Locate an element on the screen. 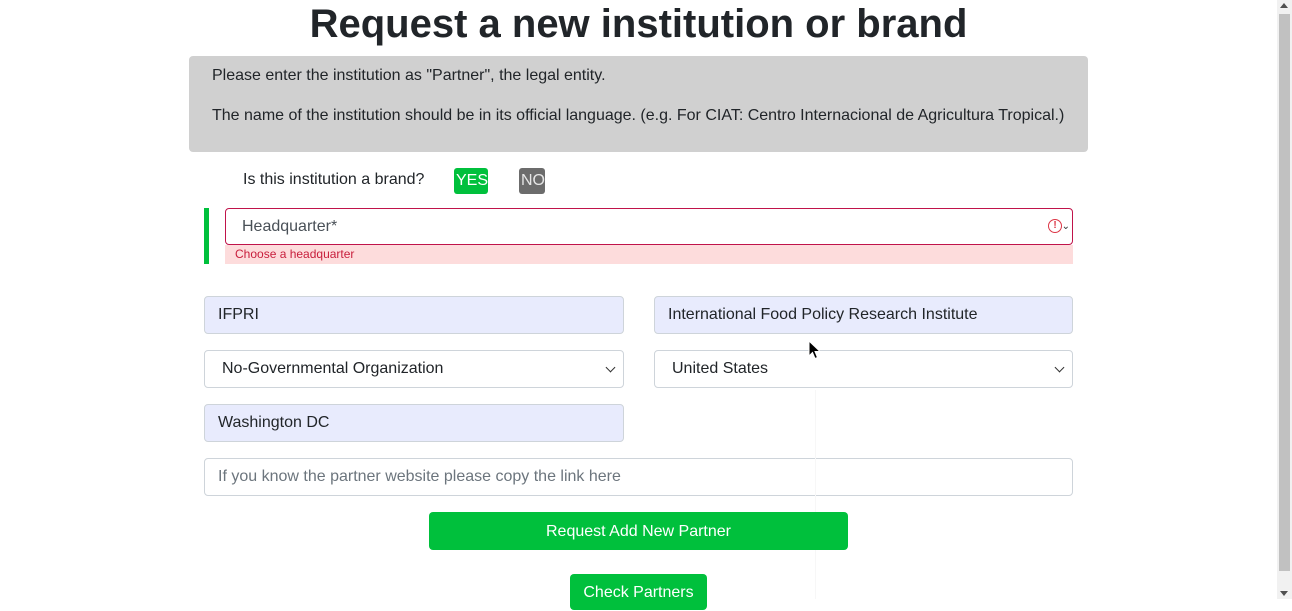 The width and height of the screenshot is (1292, 611). headquarter-indicator-bar is located at coordinates (206, 236).